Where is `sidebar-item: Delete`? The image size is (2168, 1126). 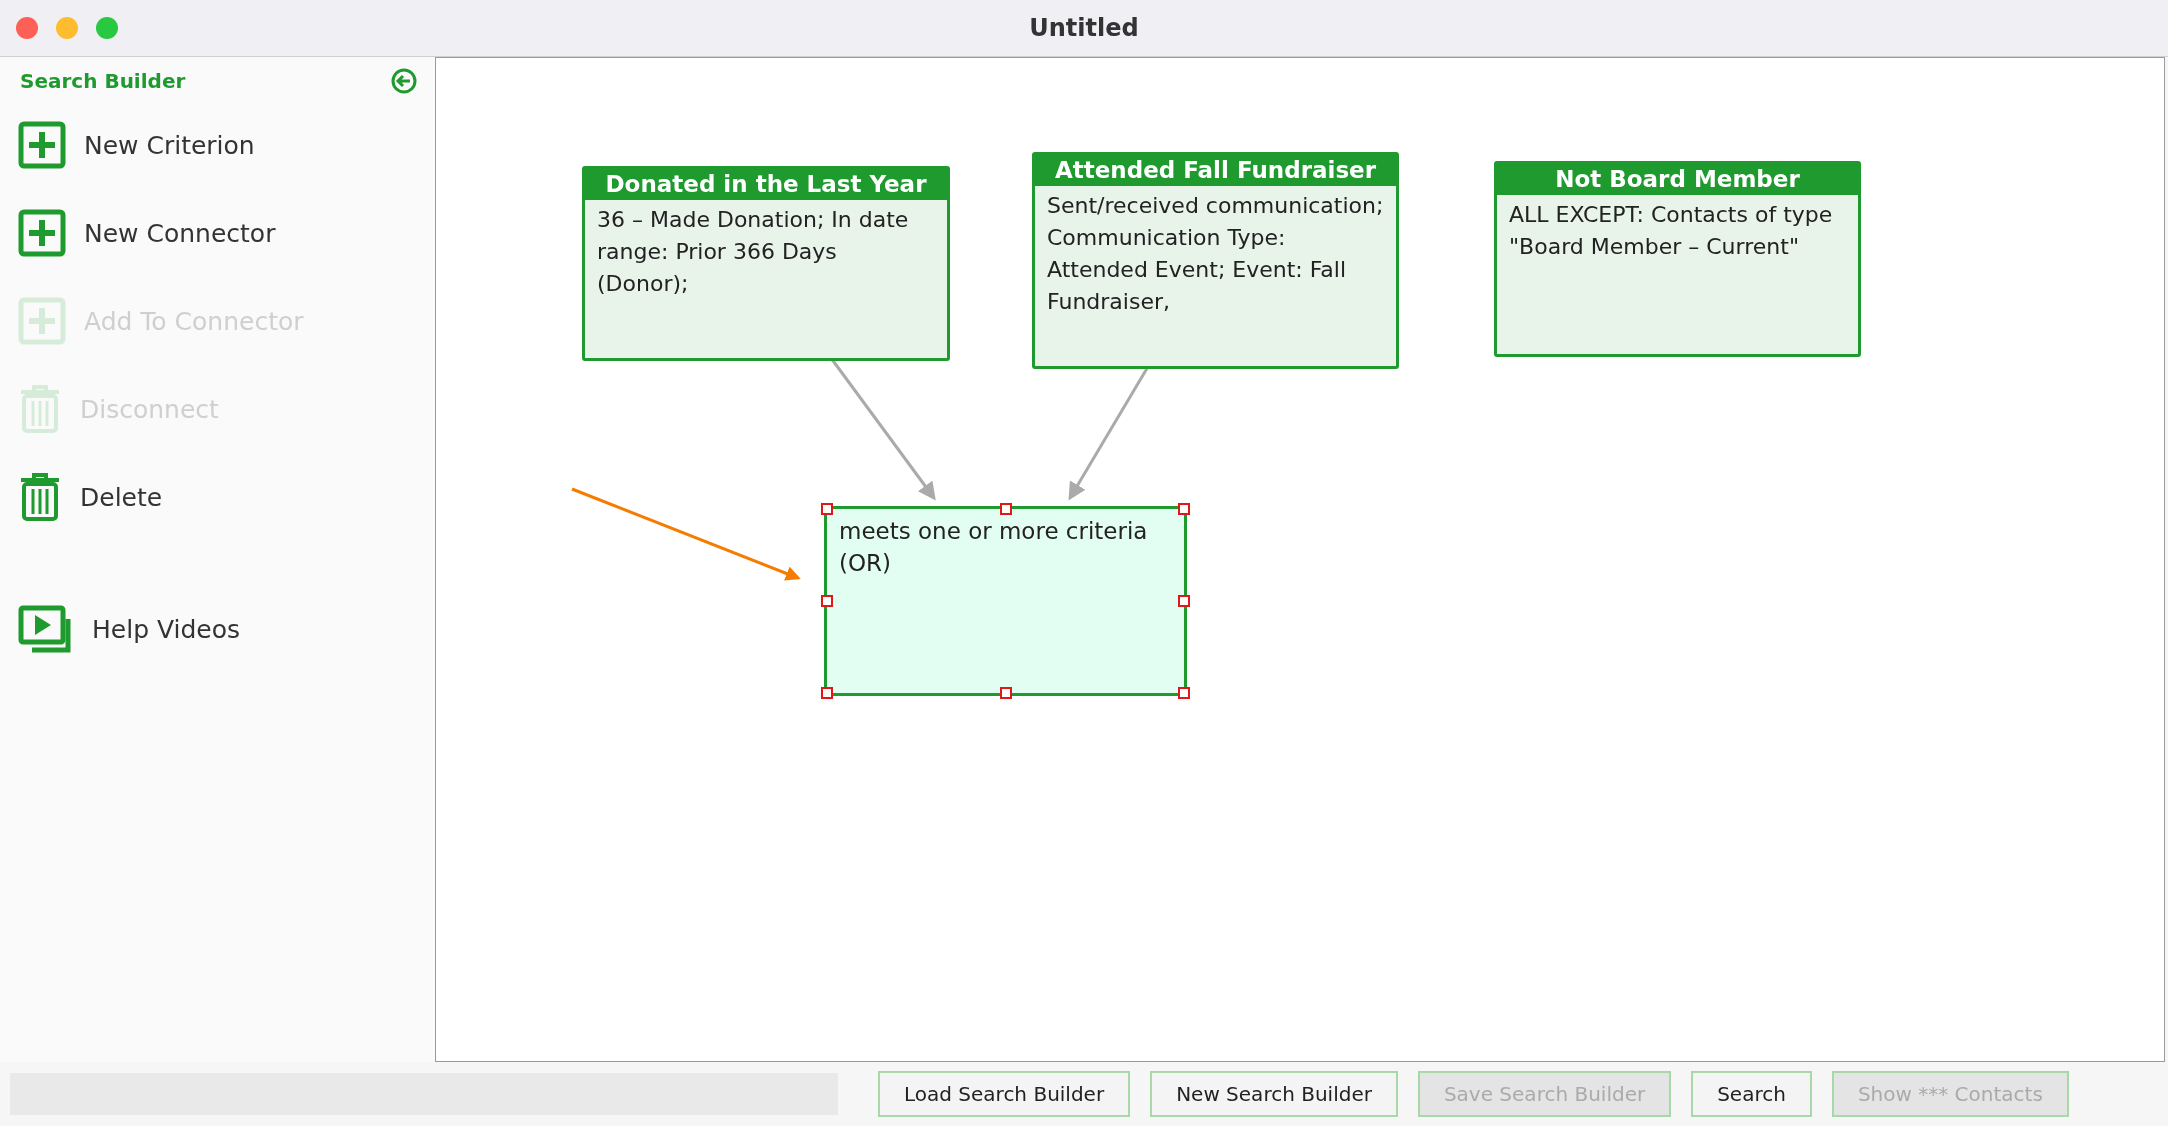 sidebar-item: Delete is located at coordinates (217, 497).